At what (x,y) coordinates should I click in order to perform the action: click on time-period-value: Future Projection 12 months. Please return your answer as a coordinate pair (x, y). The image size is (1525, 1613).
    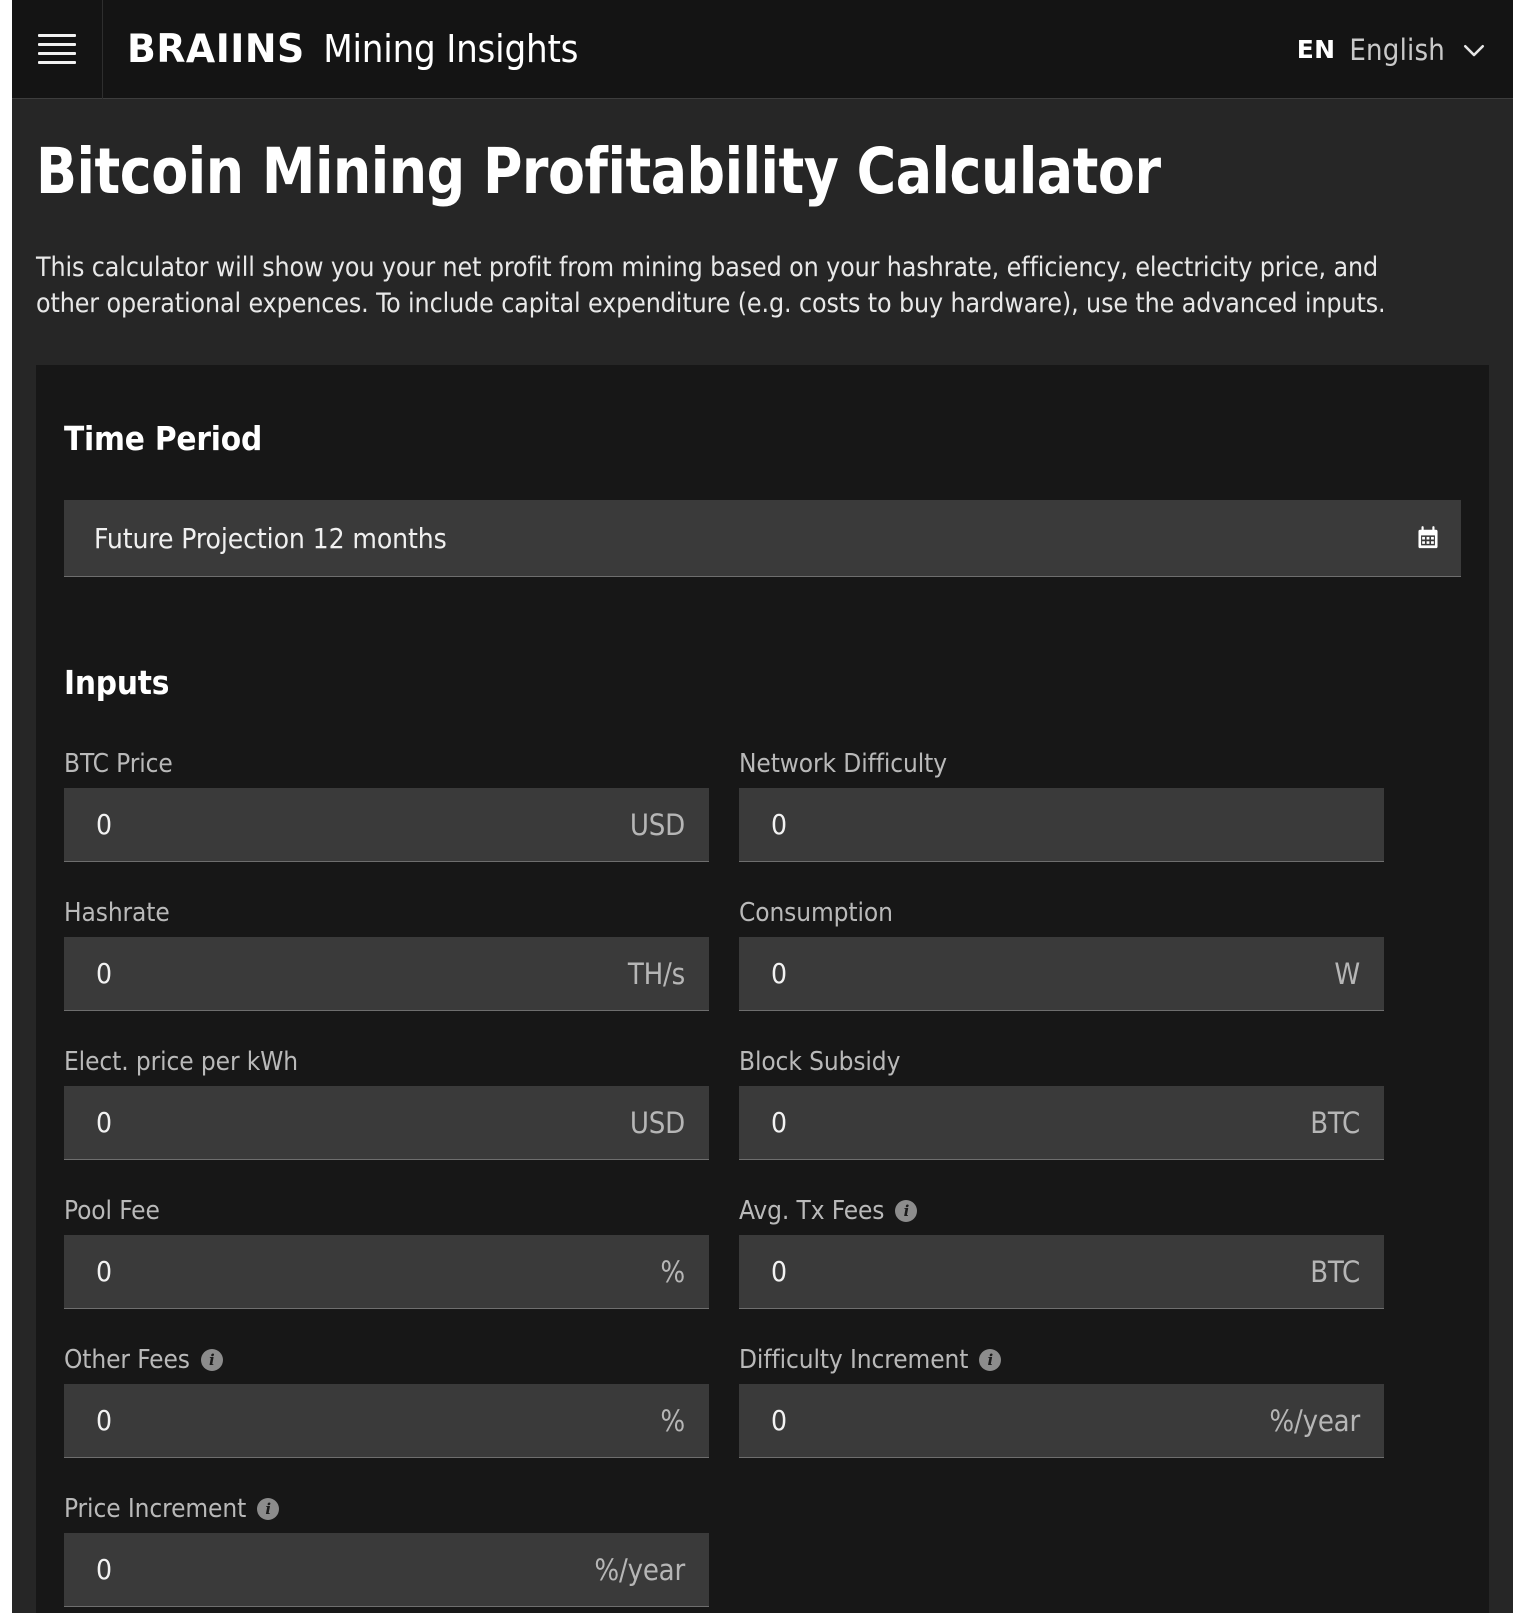
    Looking at the image, I should click on (270, 538).